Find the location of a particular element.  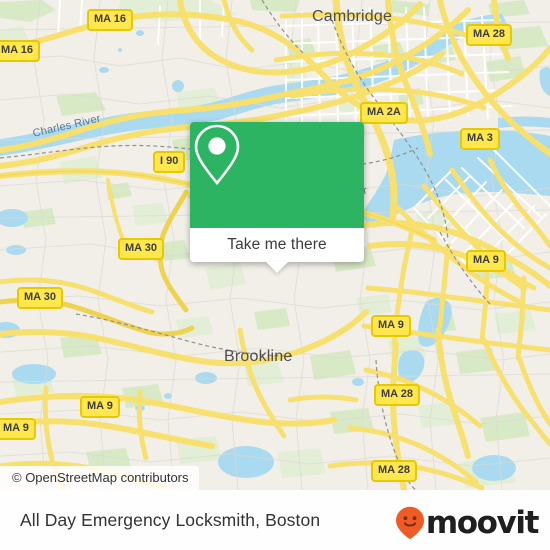

page-title: All Day Emergency Locksmith, Boston is located at coordinates (170, 519).